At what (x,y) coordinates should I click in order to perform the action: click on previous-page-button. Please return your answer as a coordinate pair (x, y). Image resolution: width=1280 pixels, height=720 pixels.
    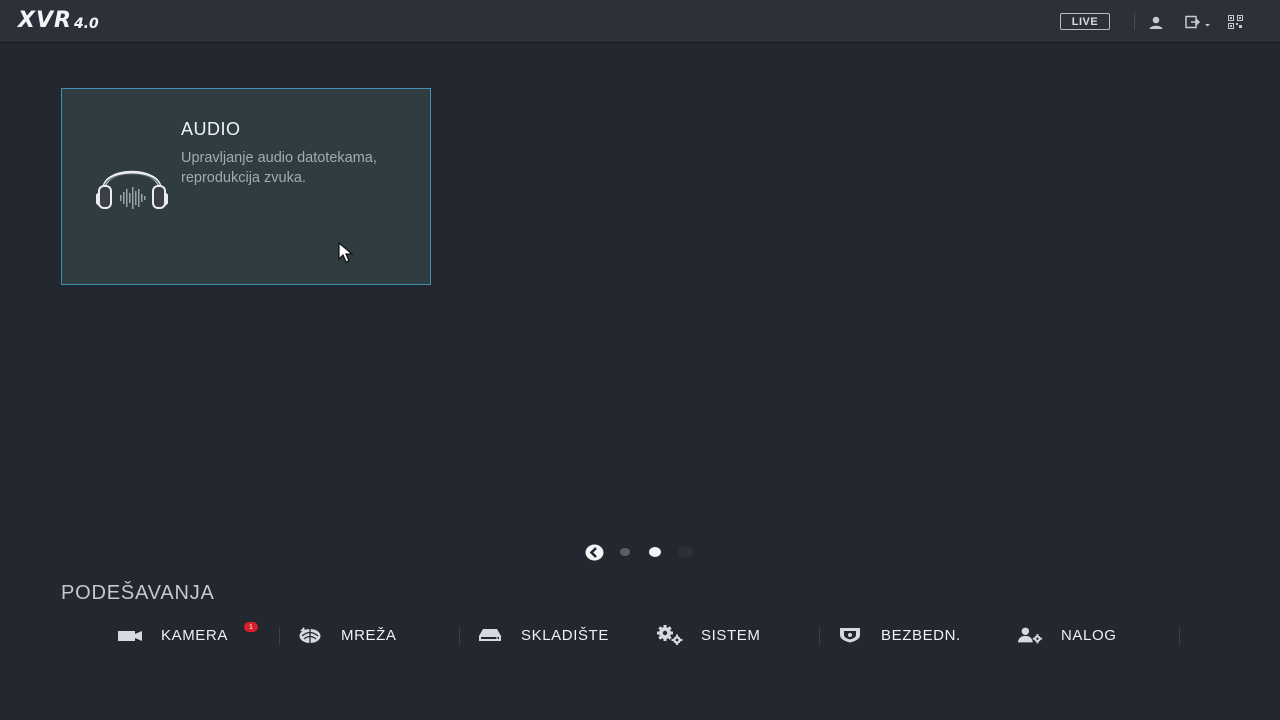
    Looking at the image, I should click on (594, 552).